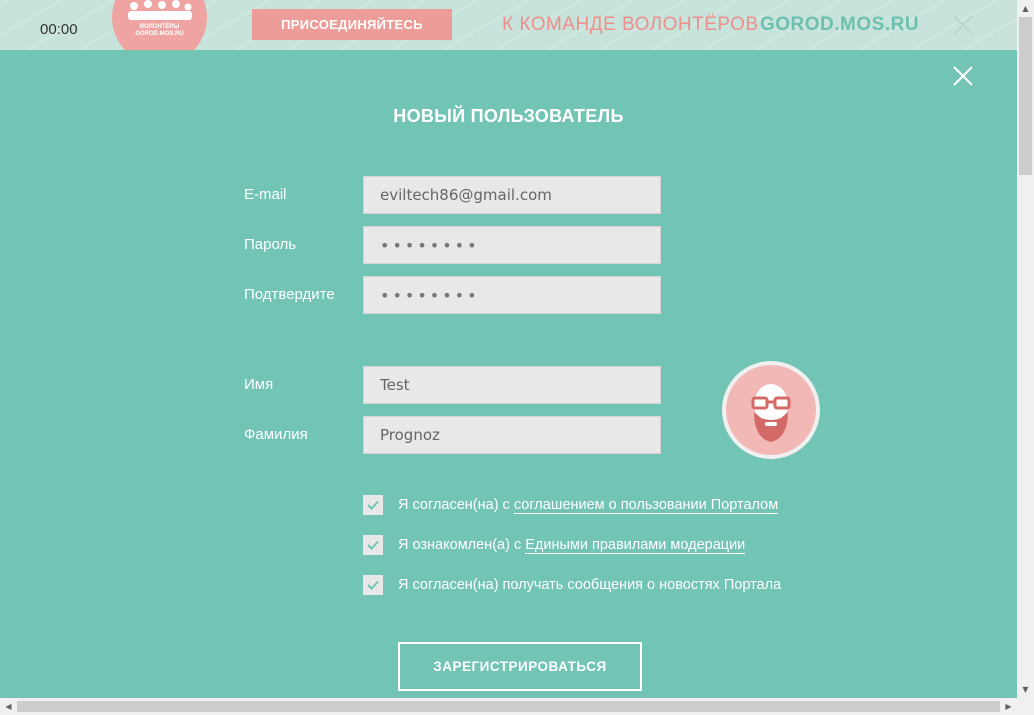  What do you see at coordinates (1008, 706) in the screenshot?
I see `scroll-right-arrow-icon: ▶` at bounding box center [1008, 706].